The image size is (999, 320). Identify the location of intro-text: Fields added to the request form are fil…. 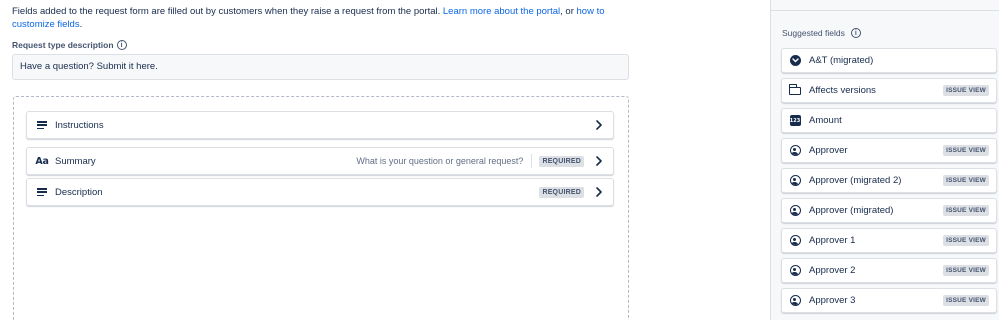
(322, 18).